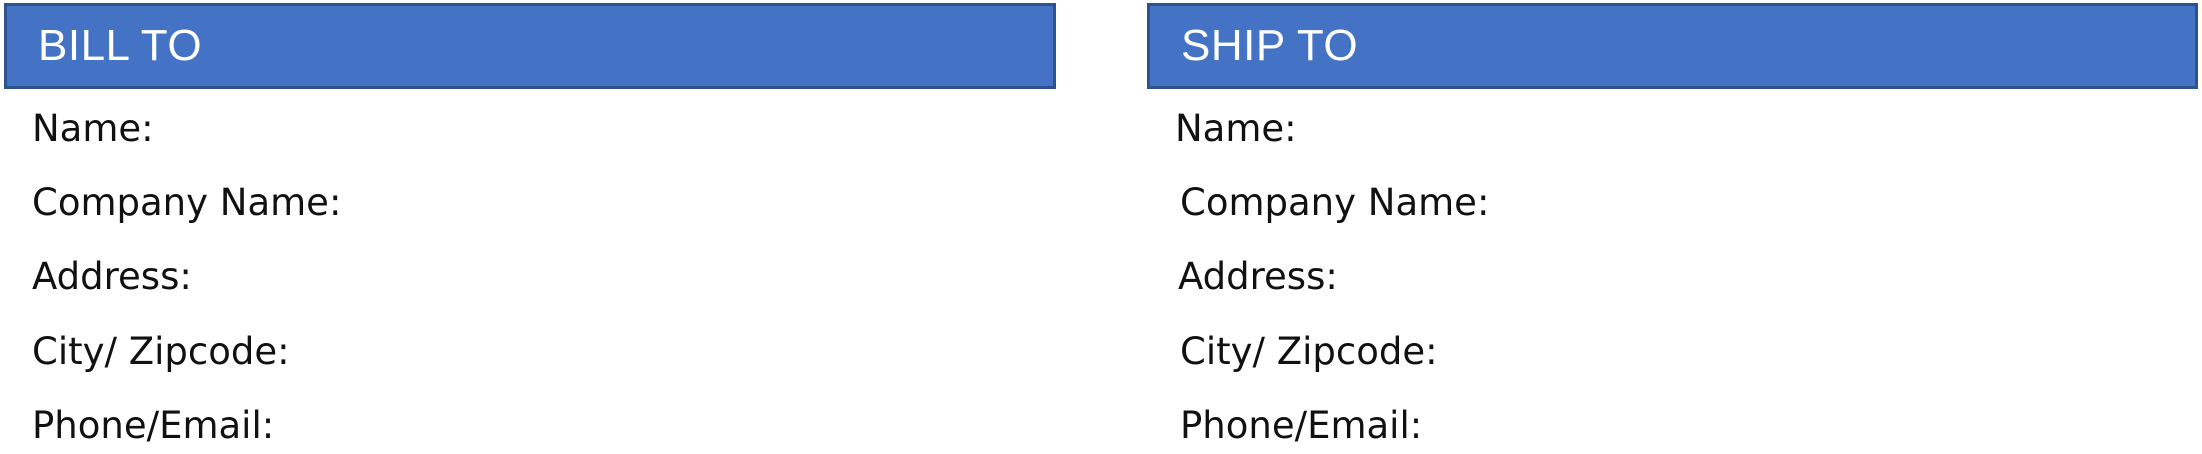 The image size is (2202, 454). I want to click on ship-to-phone-email-label: Phone/Email:, so click(1301, 425).